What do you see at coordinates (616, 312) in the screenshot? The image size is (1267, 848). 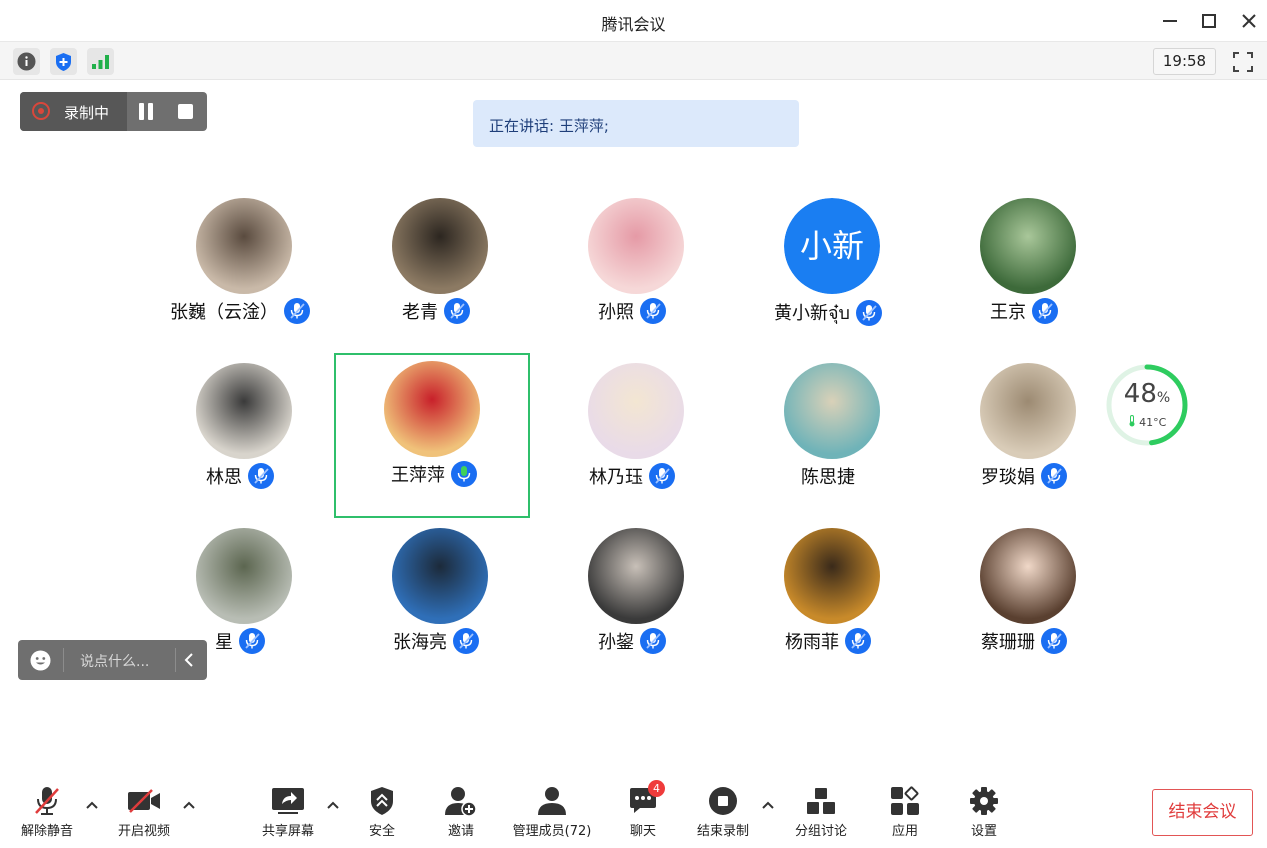 I see `participant-name: 孙照` at bounding box center [616, 312].